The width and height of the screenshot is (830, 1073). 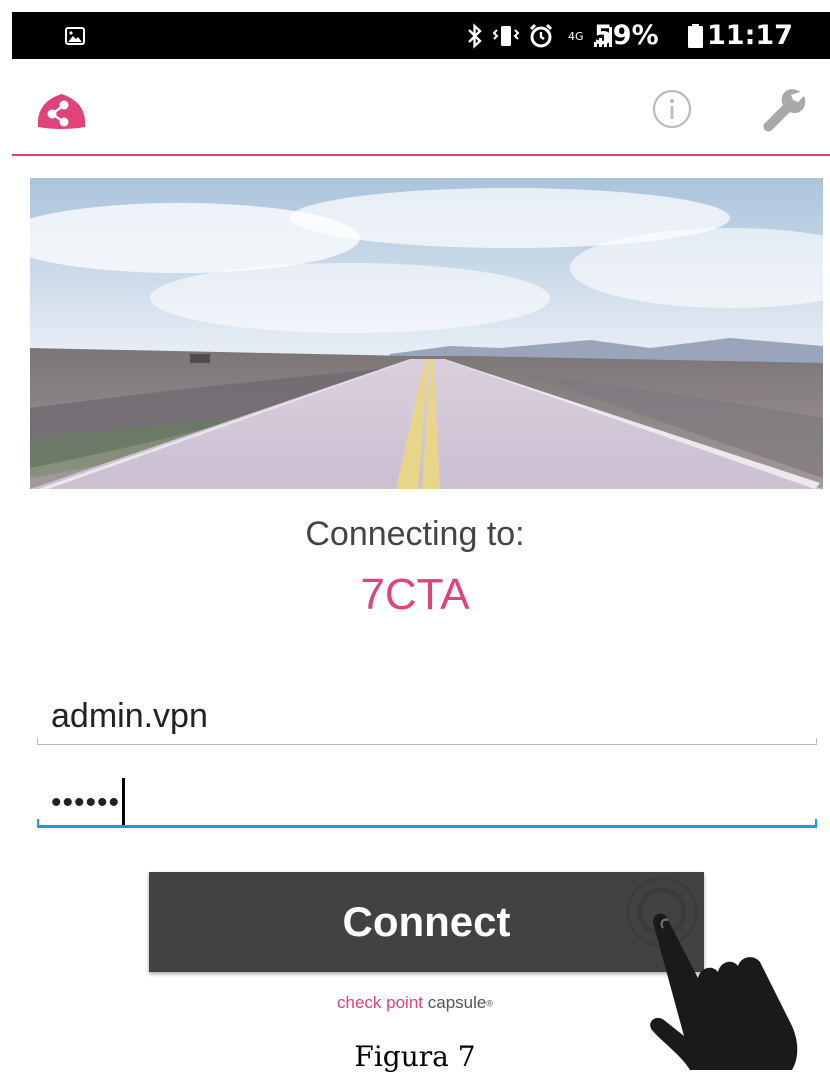 I want to click on app-bar, so click(x=421, y=107).